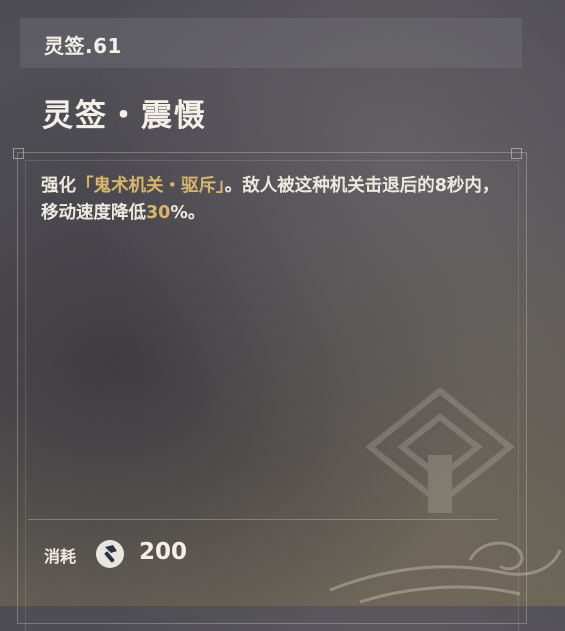 The height and width of the screenshot is (631, 565). What do you see at coordinates (110, 554) in the screenshot?
I see `hammer-icon` at bounding box center [110, 554].